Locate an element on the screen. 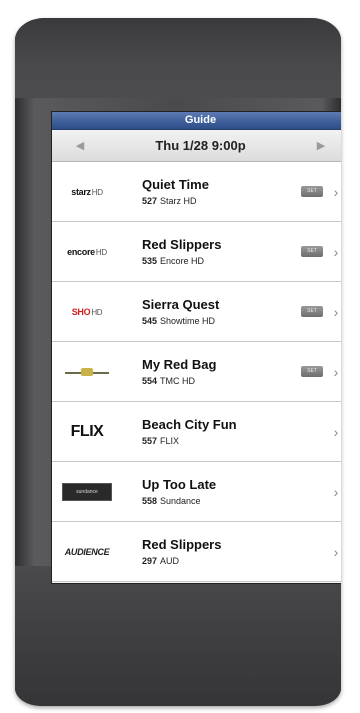 The height and width of the screenshot is (713, 360). logo-text: AUDIENCE is located at coordinates (87, 551).